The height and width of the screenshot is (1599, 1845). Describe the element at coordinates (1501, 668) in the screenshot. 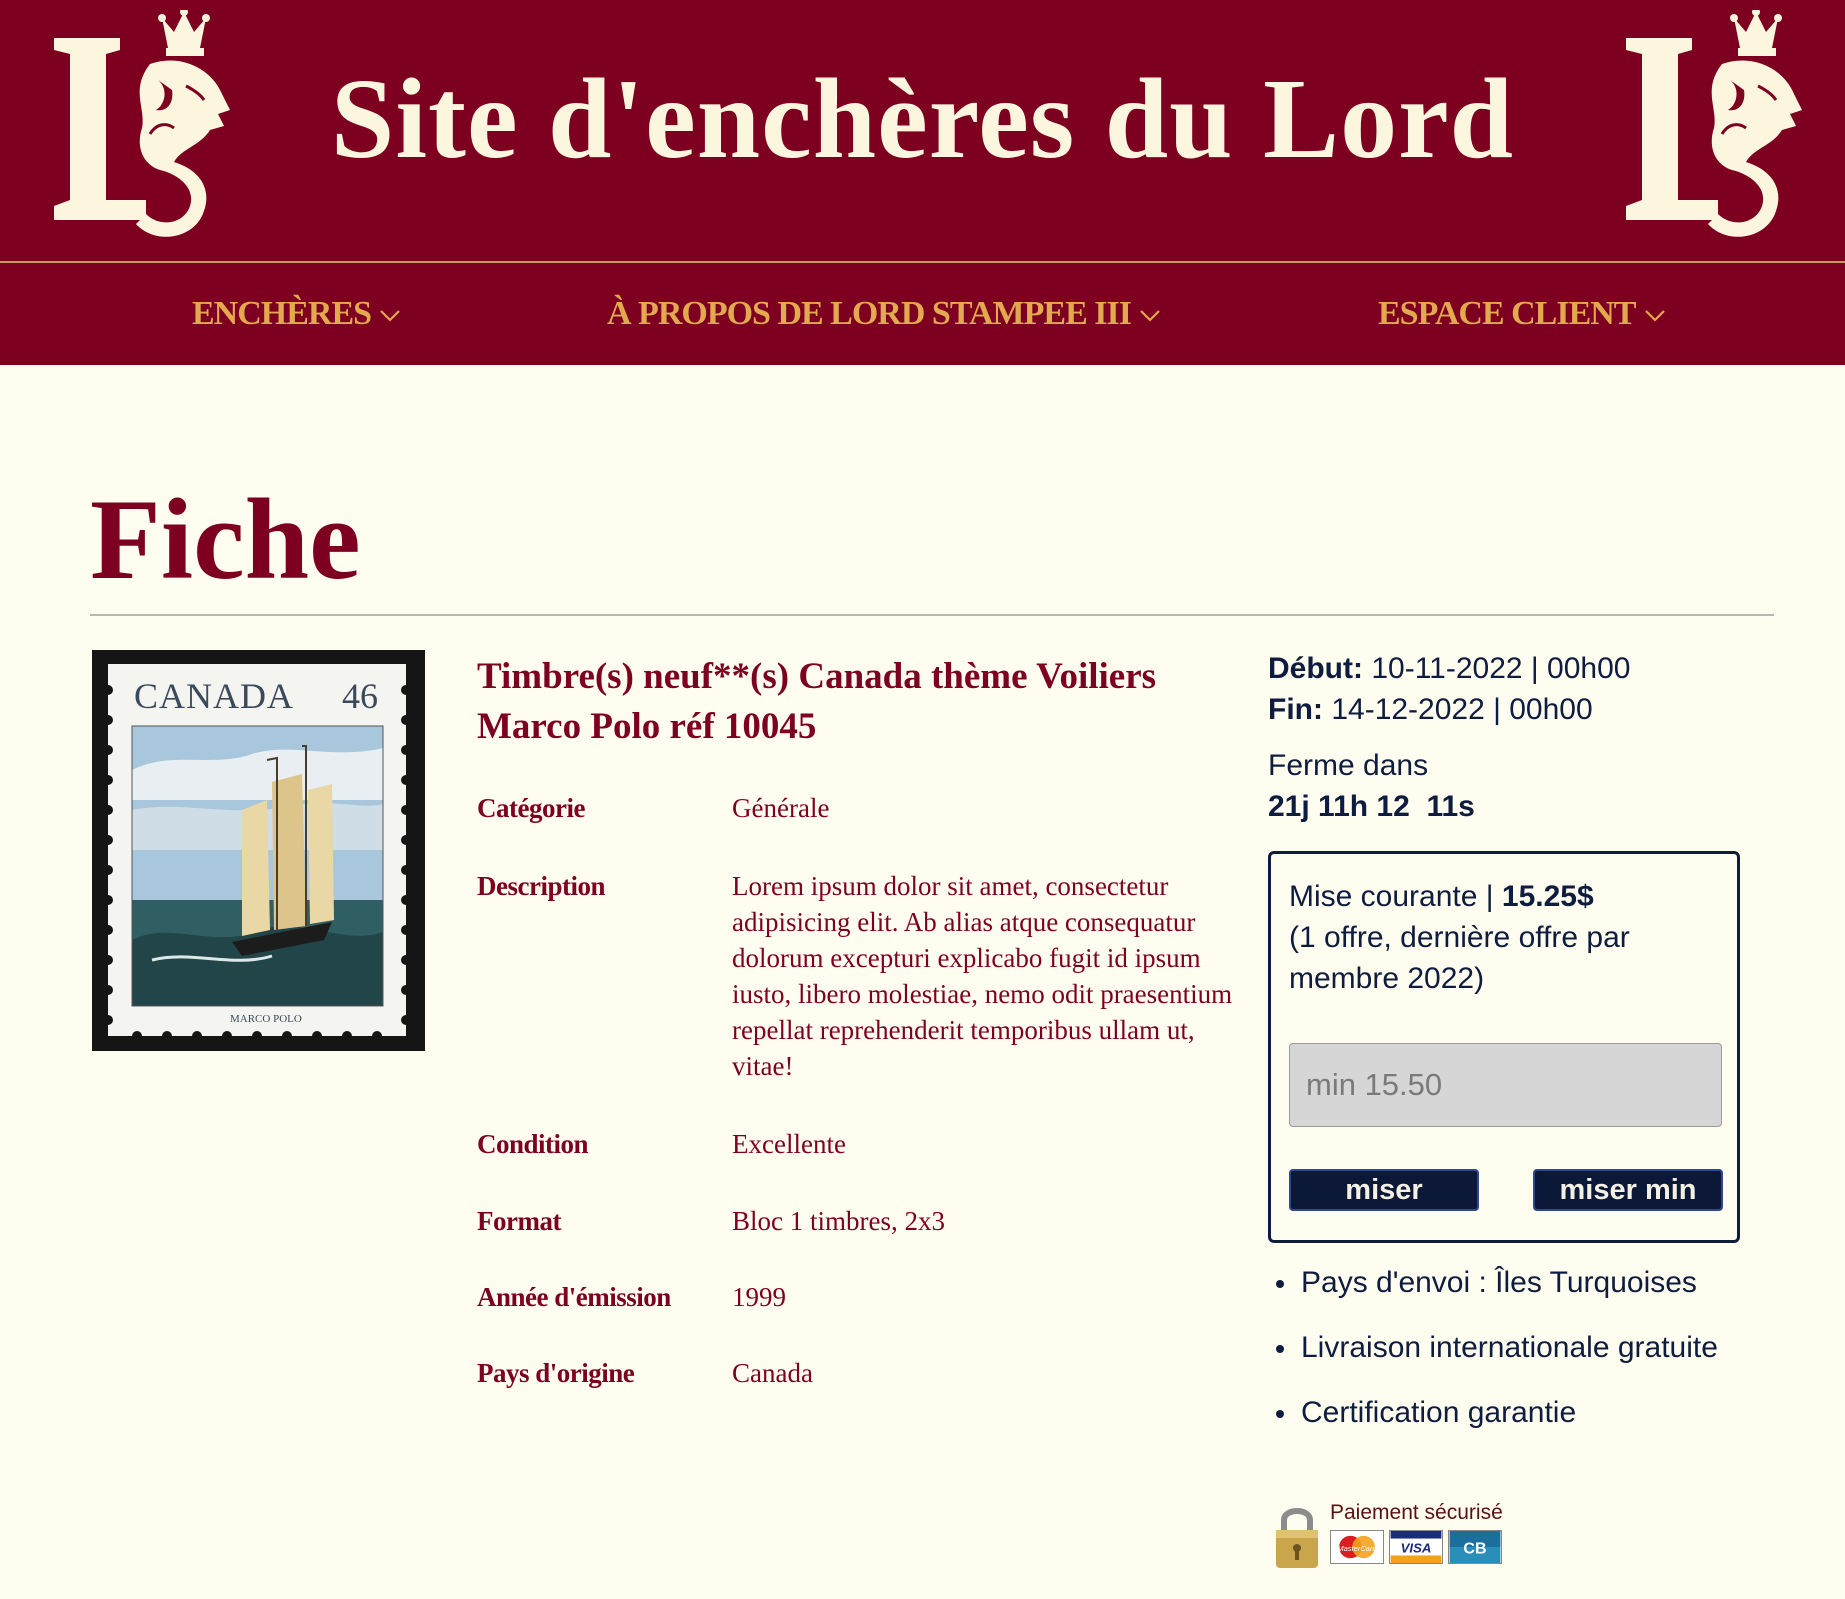

I see `start-value: 10-11-2022 | 00h00` at that location.